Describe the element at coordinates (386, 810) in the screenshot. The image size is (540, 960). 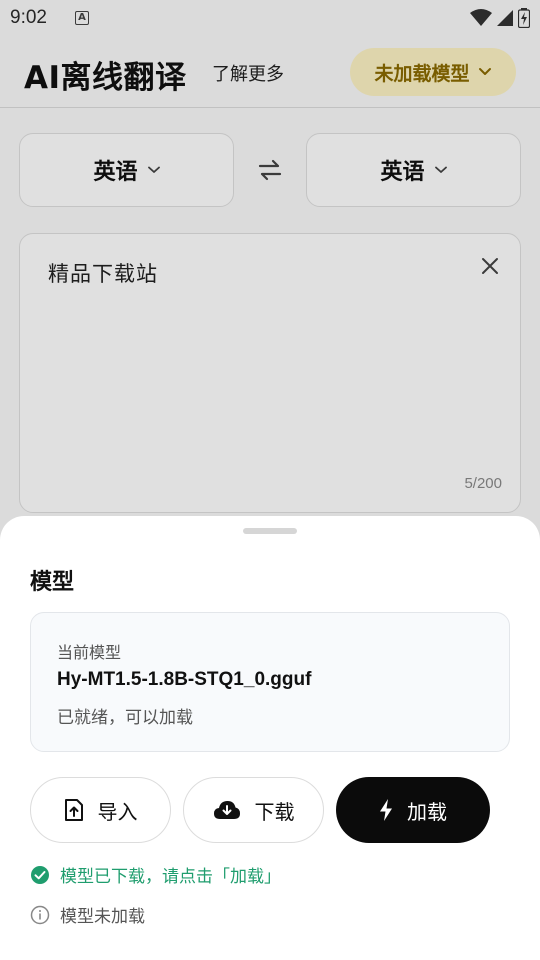
I see `lightning-icon` at that location.